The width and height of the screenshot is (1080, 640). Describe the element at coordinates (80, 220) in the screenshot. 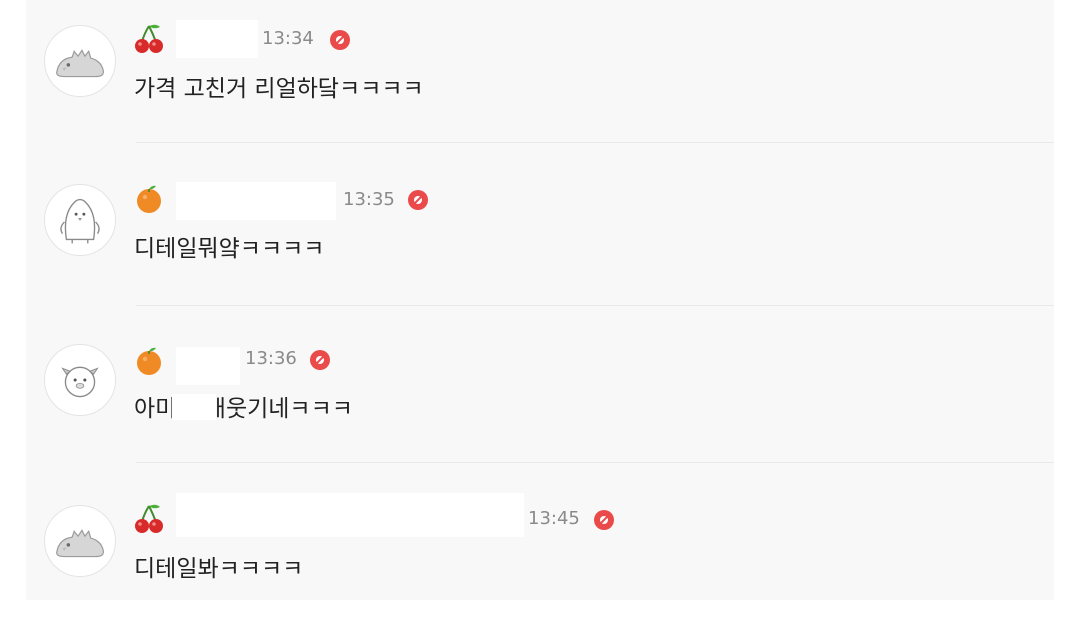

I see `penguin-avatar-icon` at that location.